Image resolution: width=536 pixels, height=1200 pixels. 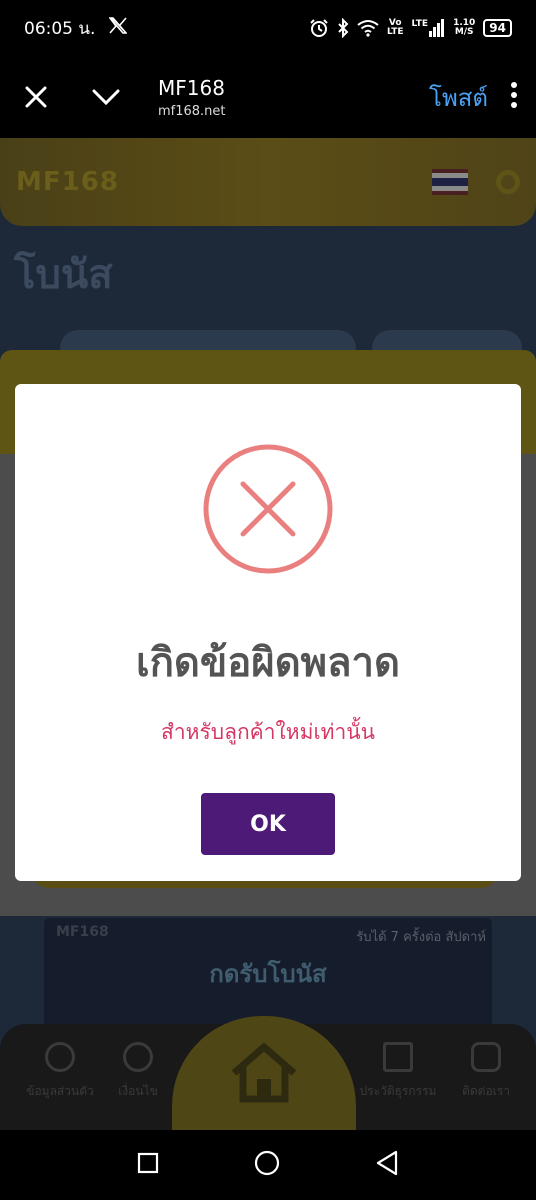 What do you see at coordinates (486, 1057) in the screenshot?
I see `line-chat-icon` at bounding box center [486, 1057].